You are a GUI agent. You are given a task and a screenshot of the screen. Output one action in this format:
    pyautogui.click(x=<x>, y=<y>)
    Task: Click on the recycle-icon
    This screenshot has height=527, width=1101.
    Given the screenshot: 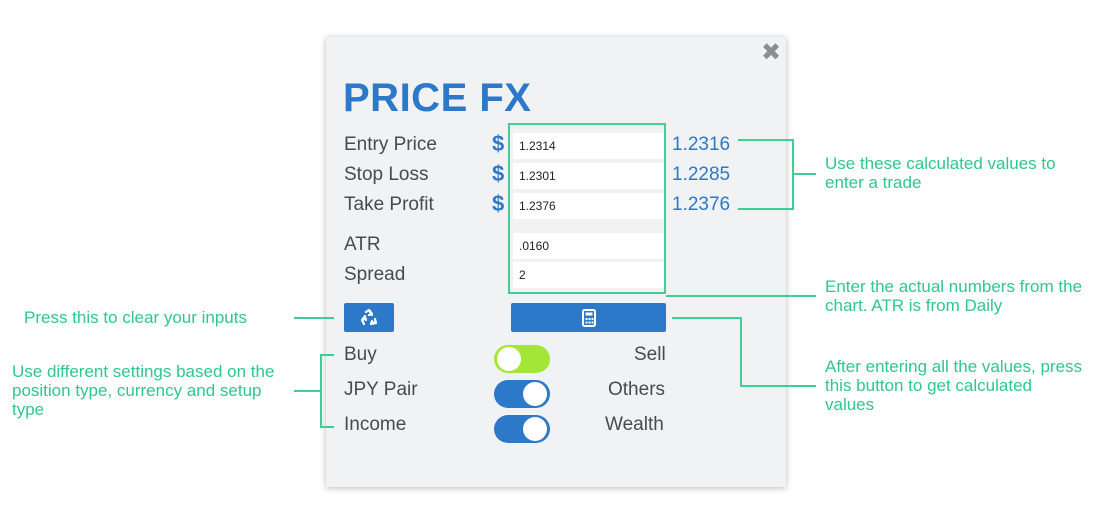 What is the action you would take?
    pyautogui.click(x=369, y=316)
    